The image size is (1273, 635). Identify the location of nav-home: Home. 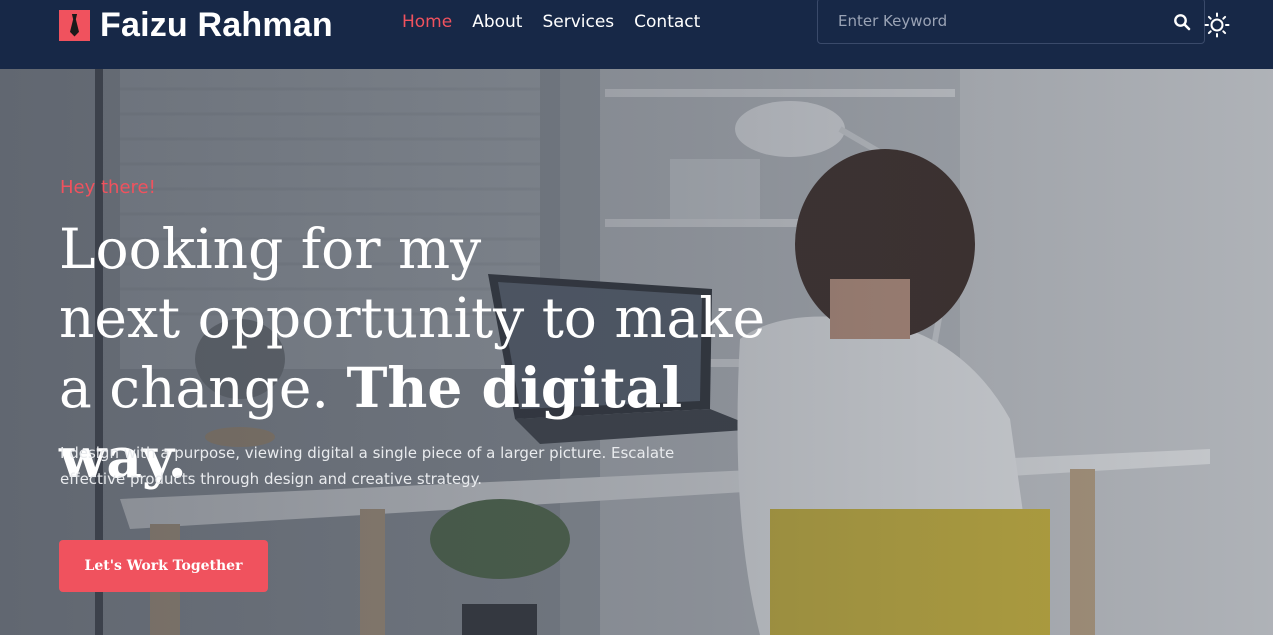
(427, 22).